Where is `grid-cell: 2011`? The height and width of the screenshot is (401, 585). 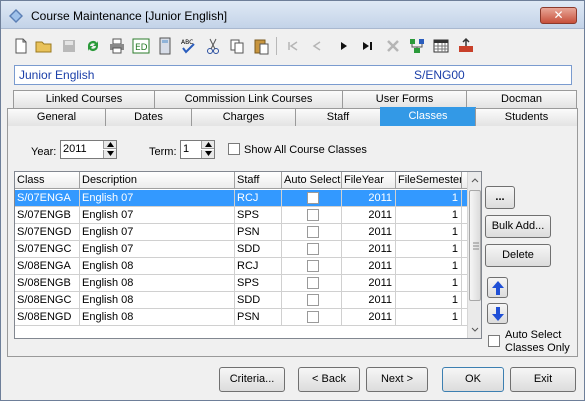
grid-cell: 2011 is located at coordinates (369, 215).